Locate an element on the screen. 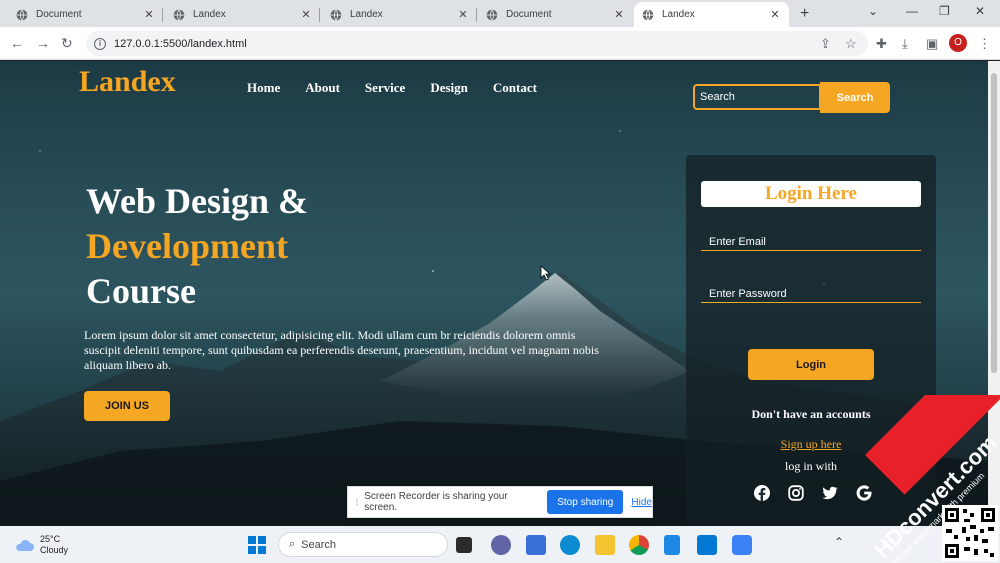 Image resolution: width=1000 pixels, height=563 pixels. share-message: Screen Recorder is sharing your screen. is located at coordinates (436, 502).